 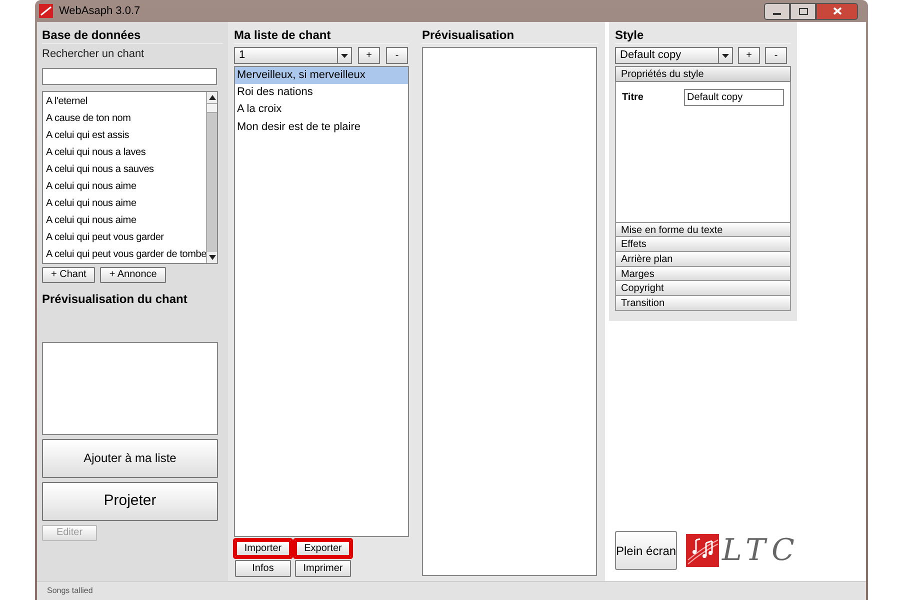 I want to click on title-field: Default copy, so click(x=734, y=97).